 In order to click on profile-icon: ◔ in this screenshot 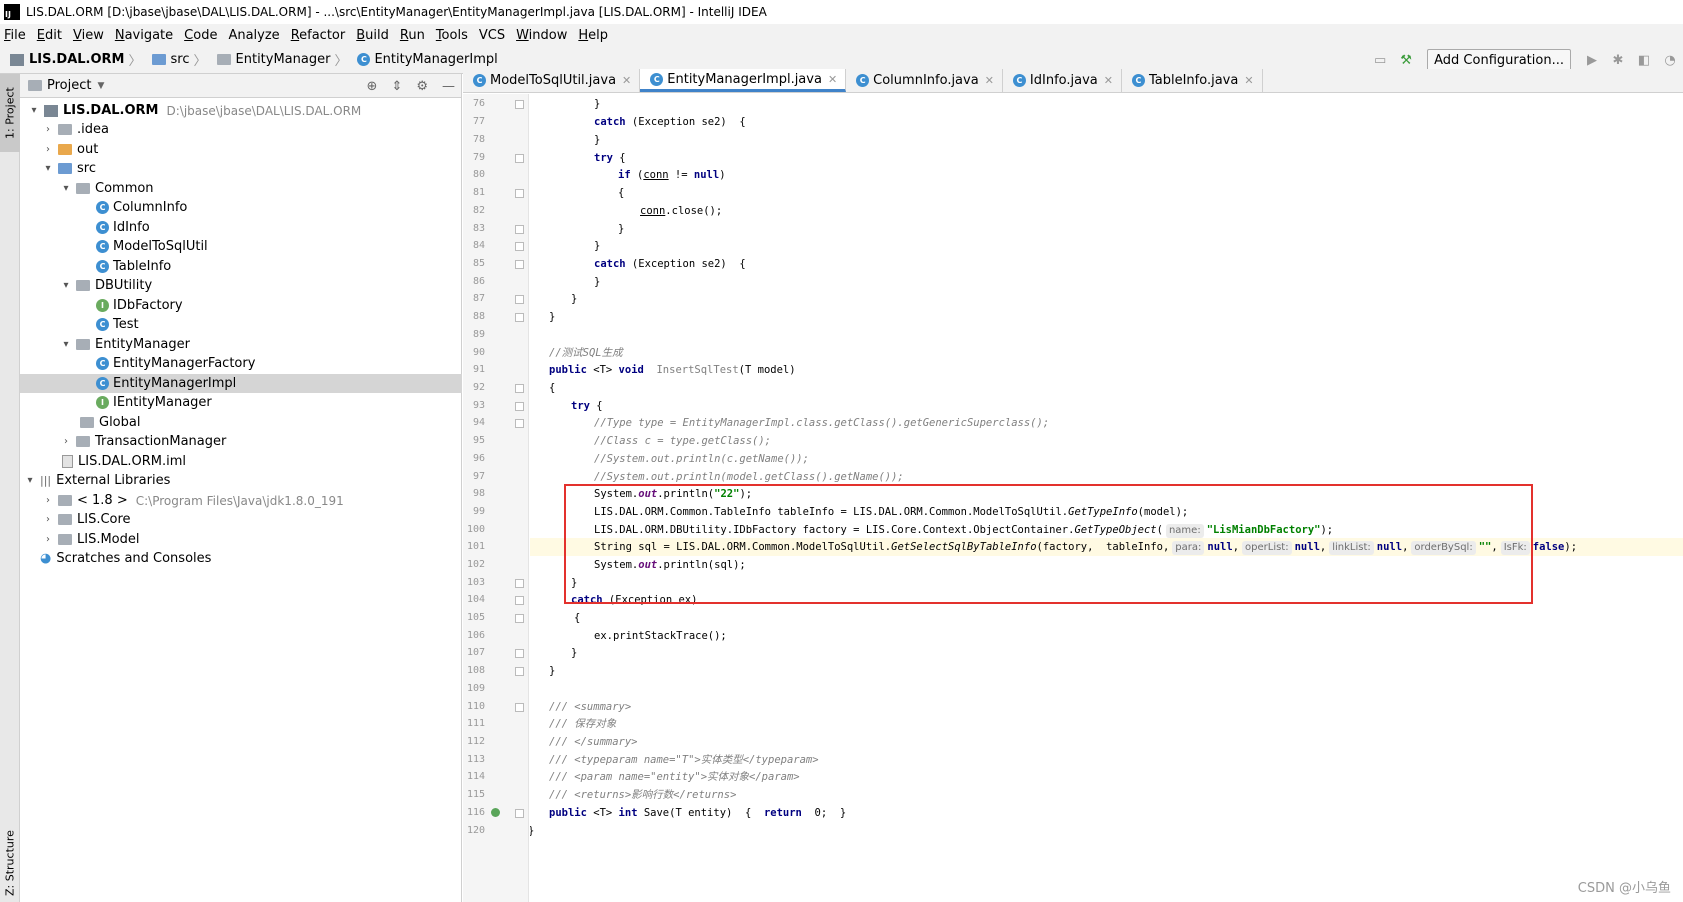, I will do `click(1670, 60)`.